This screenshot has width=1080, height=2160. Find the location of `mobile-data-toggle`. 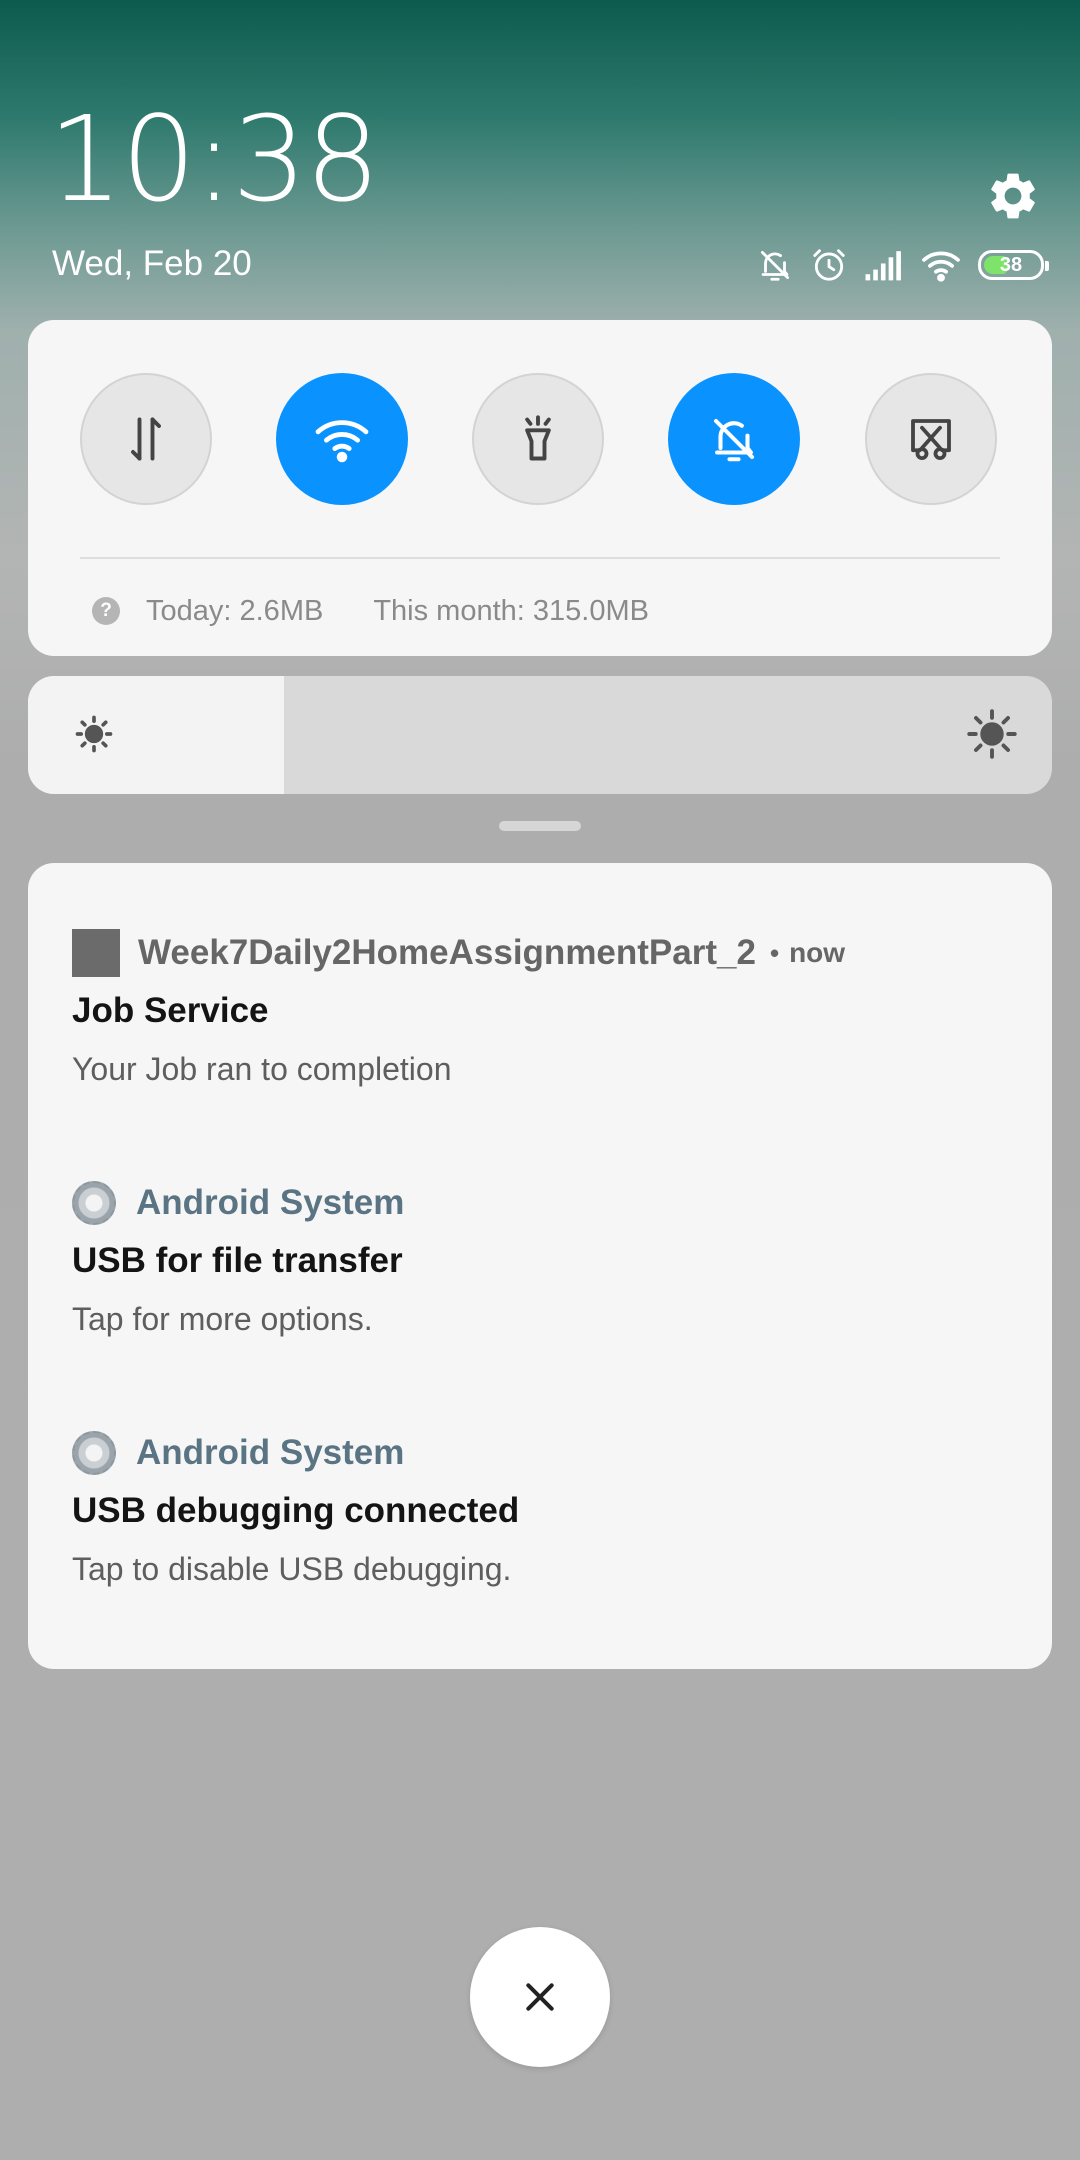

mobile-data-toggle is located at coordinates (146, 439).